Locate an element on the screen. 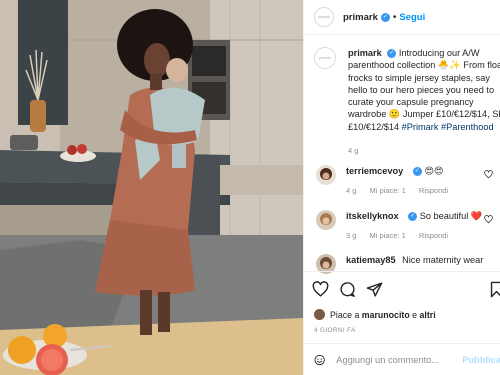 The image size is (500, 375). caption-line: frocks to simple jersey staples, say is located at coordinates (419, 77).